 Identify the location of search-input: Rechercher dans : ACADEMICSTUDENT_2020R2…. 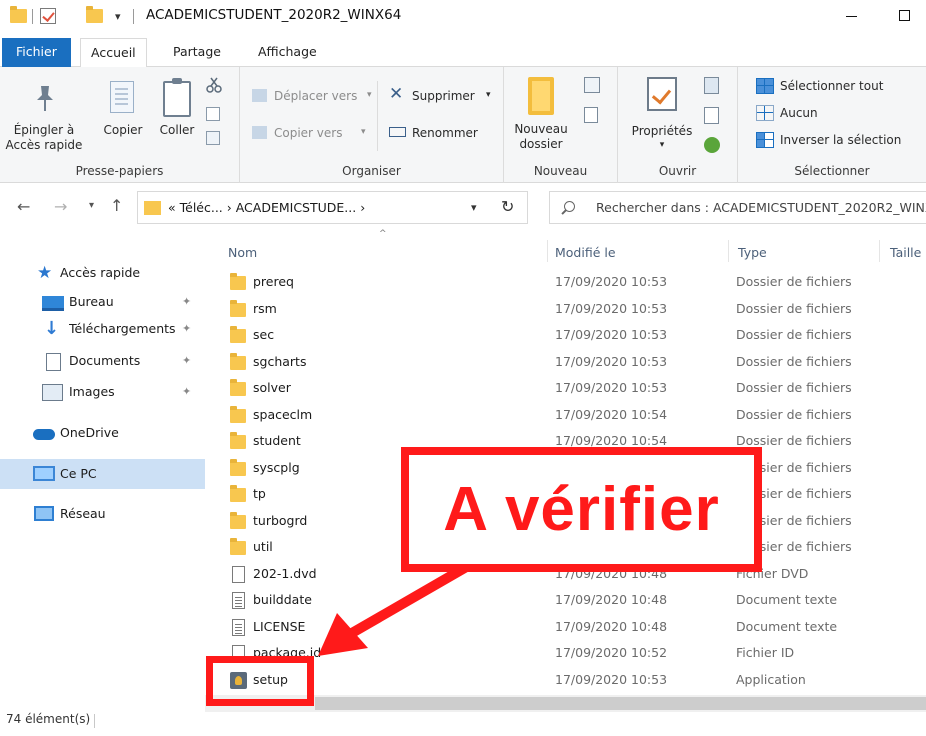
(761, 207).